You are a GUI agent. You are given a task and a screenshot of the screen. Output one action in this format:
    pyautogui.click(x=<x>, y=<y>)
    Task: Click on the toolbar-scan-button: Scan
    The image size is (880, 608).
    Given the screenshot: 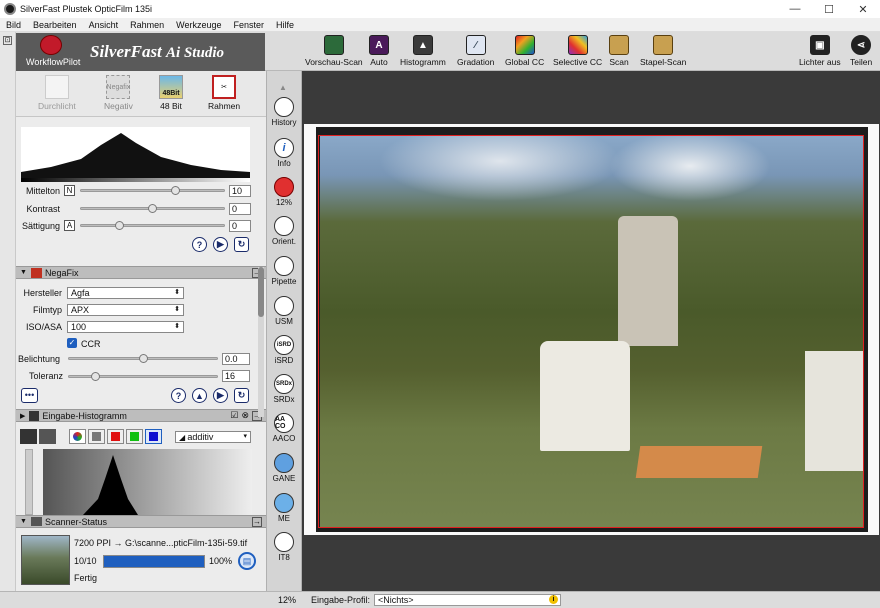 What is the action you would take?
    pyautogui.click(x=619, y=51)
    